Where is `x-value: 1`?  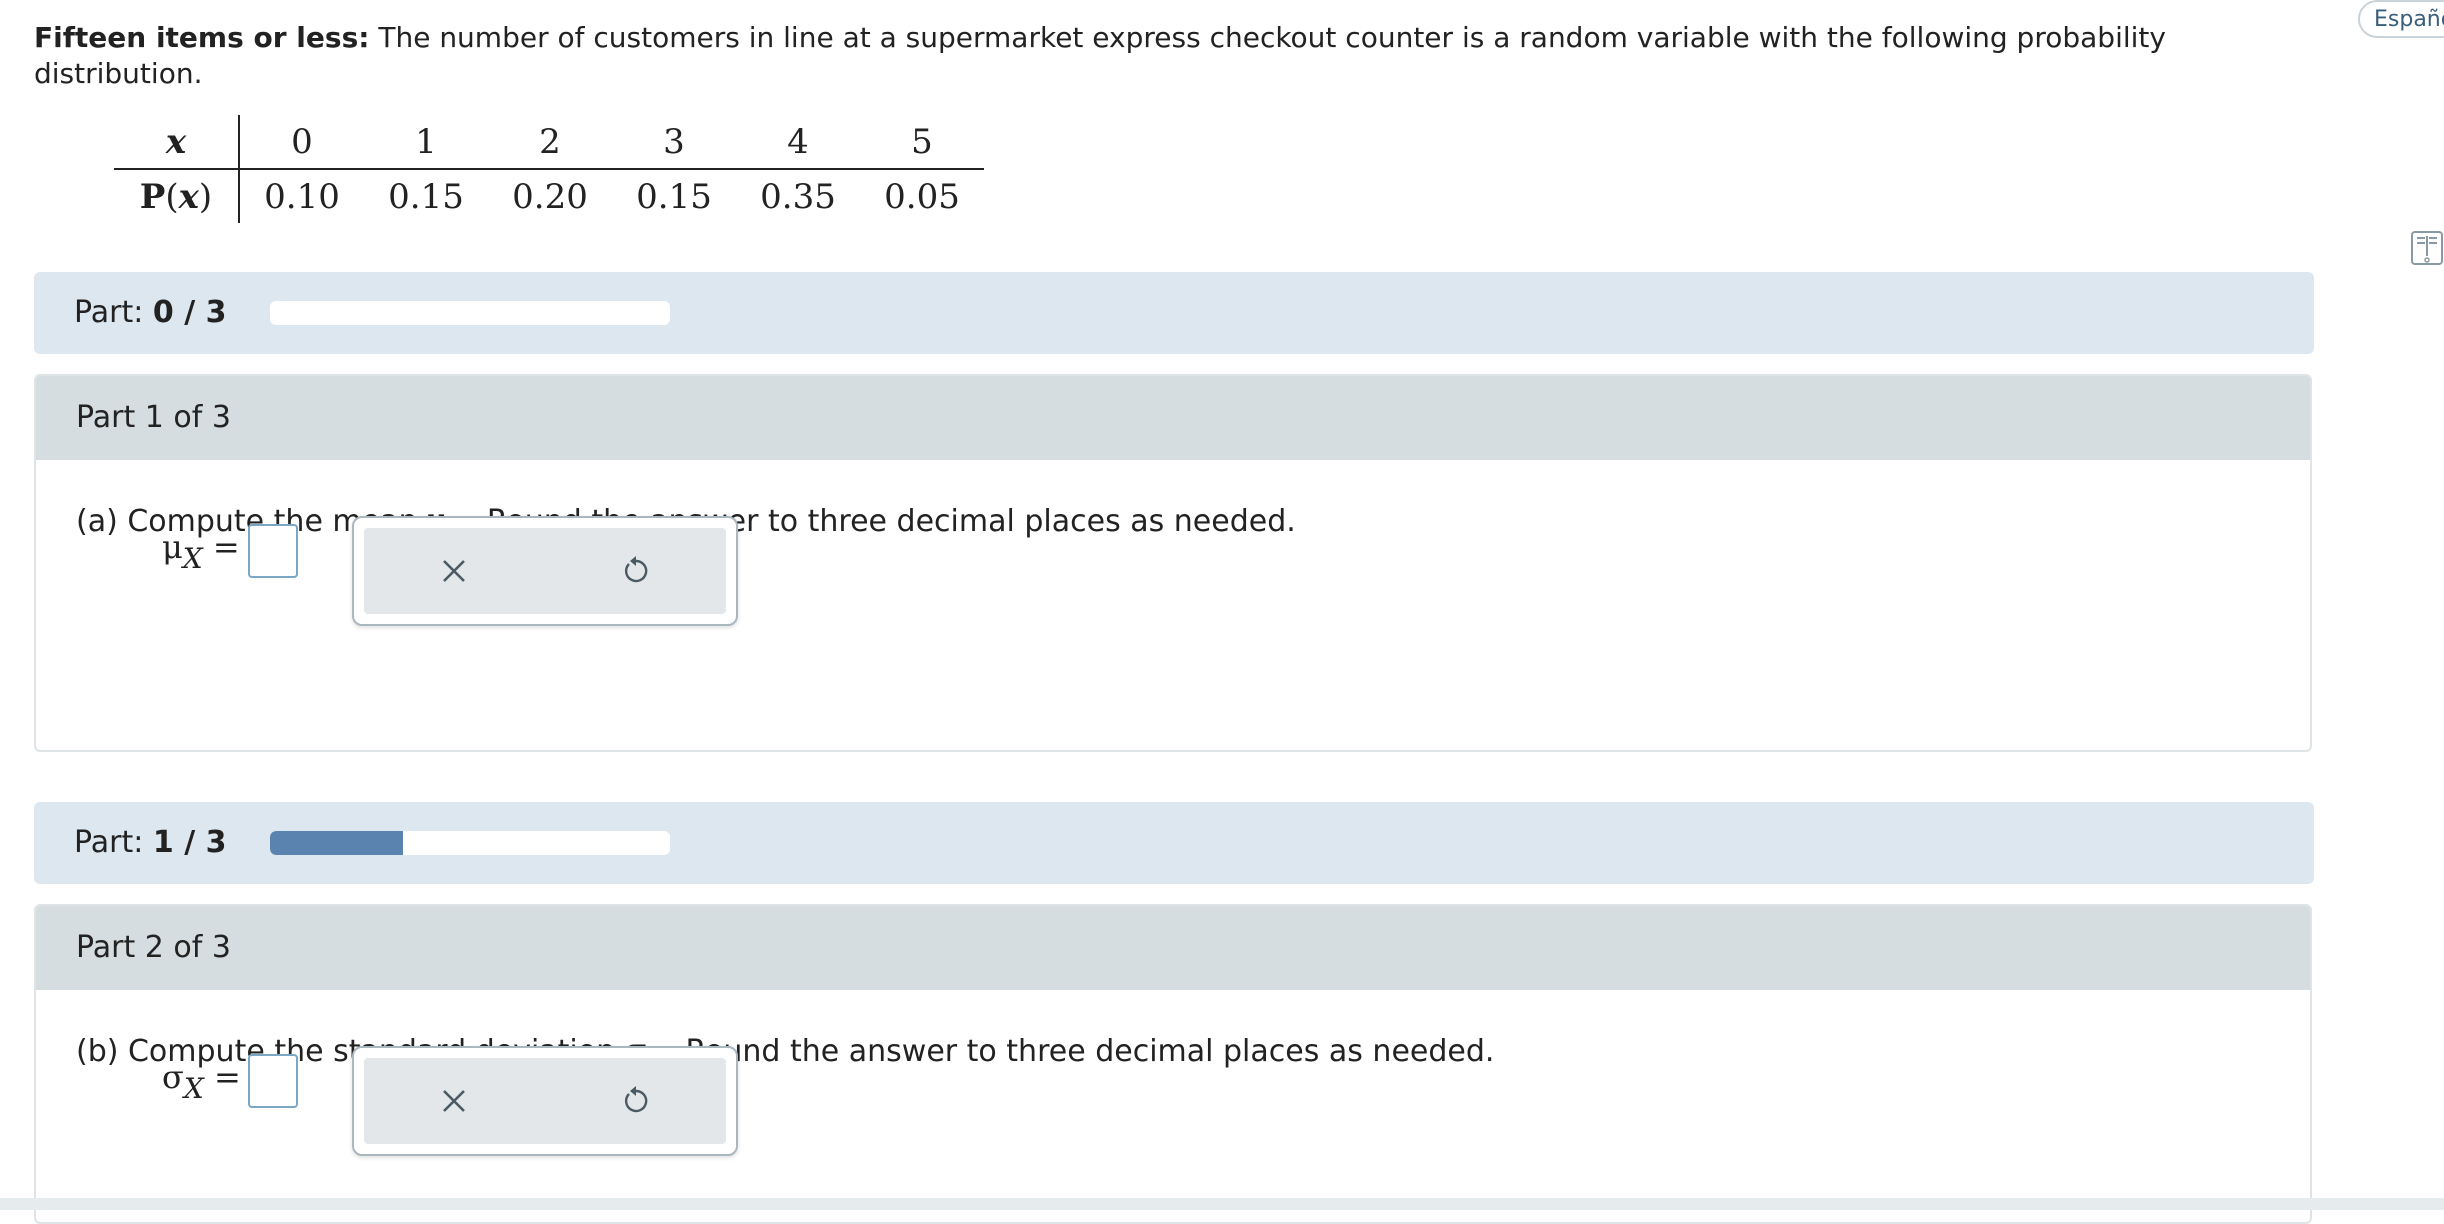
x-value: 1 is located at coordinates (426, 142).